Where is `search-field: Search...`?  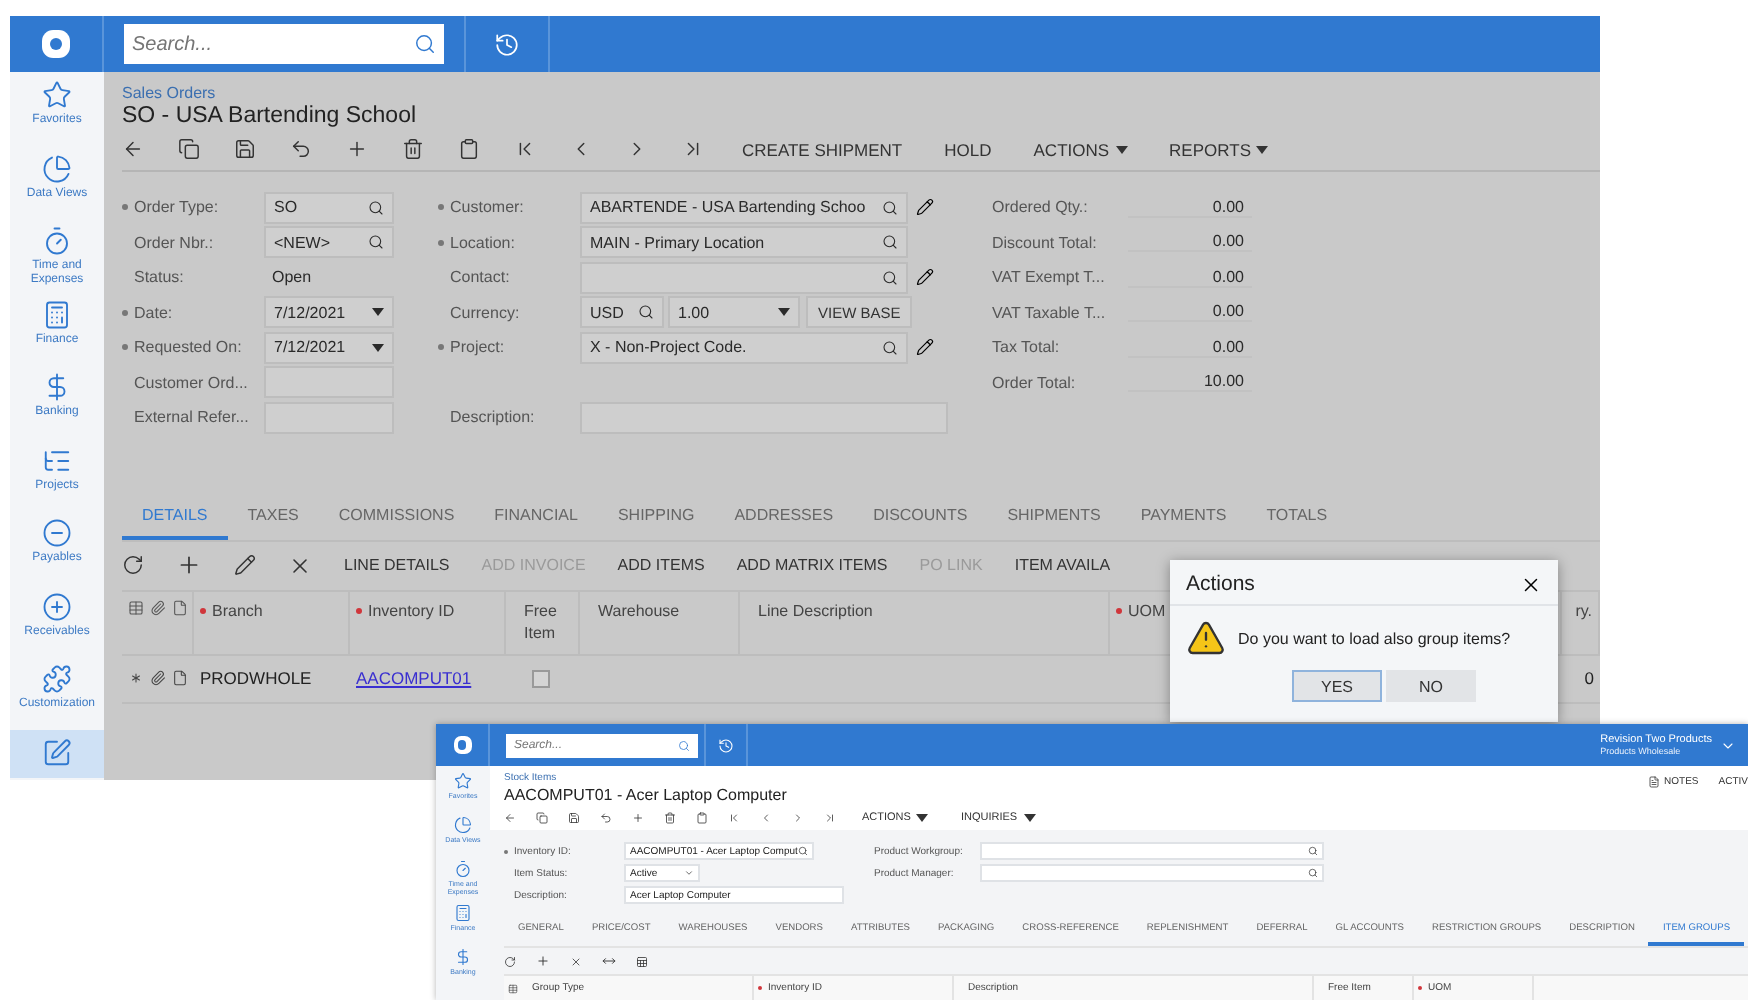
search-field: Search... is located at coordinates (284, 44).